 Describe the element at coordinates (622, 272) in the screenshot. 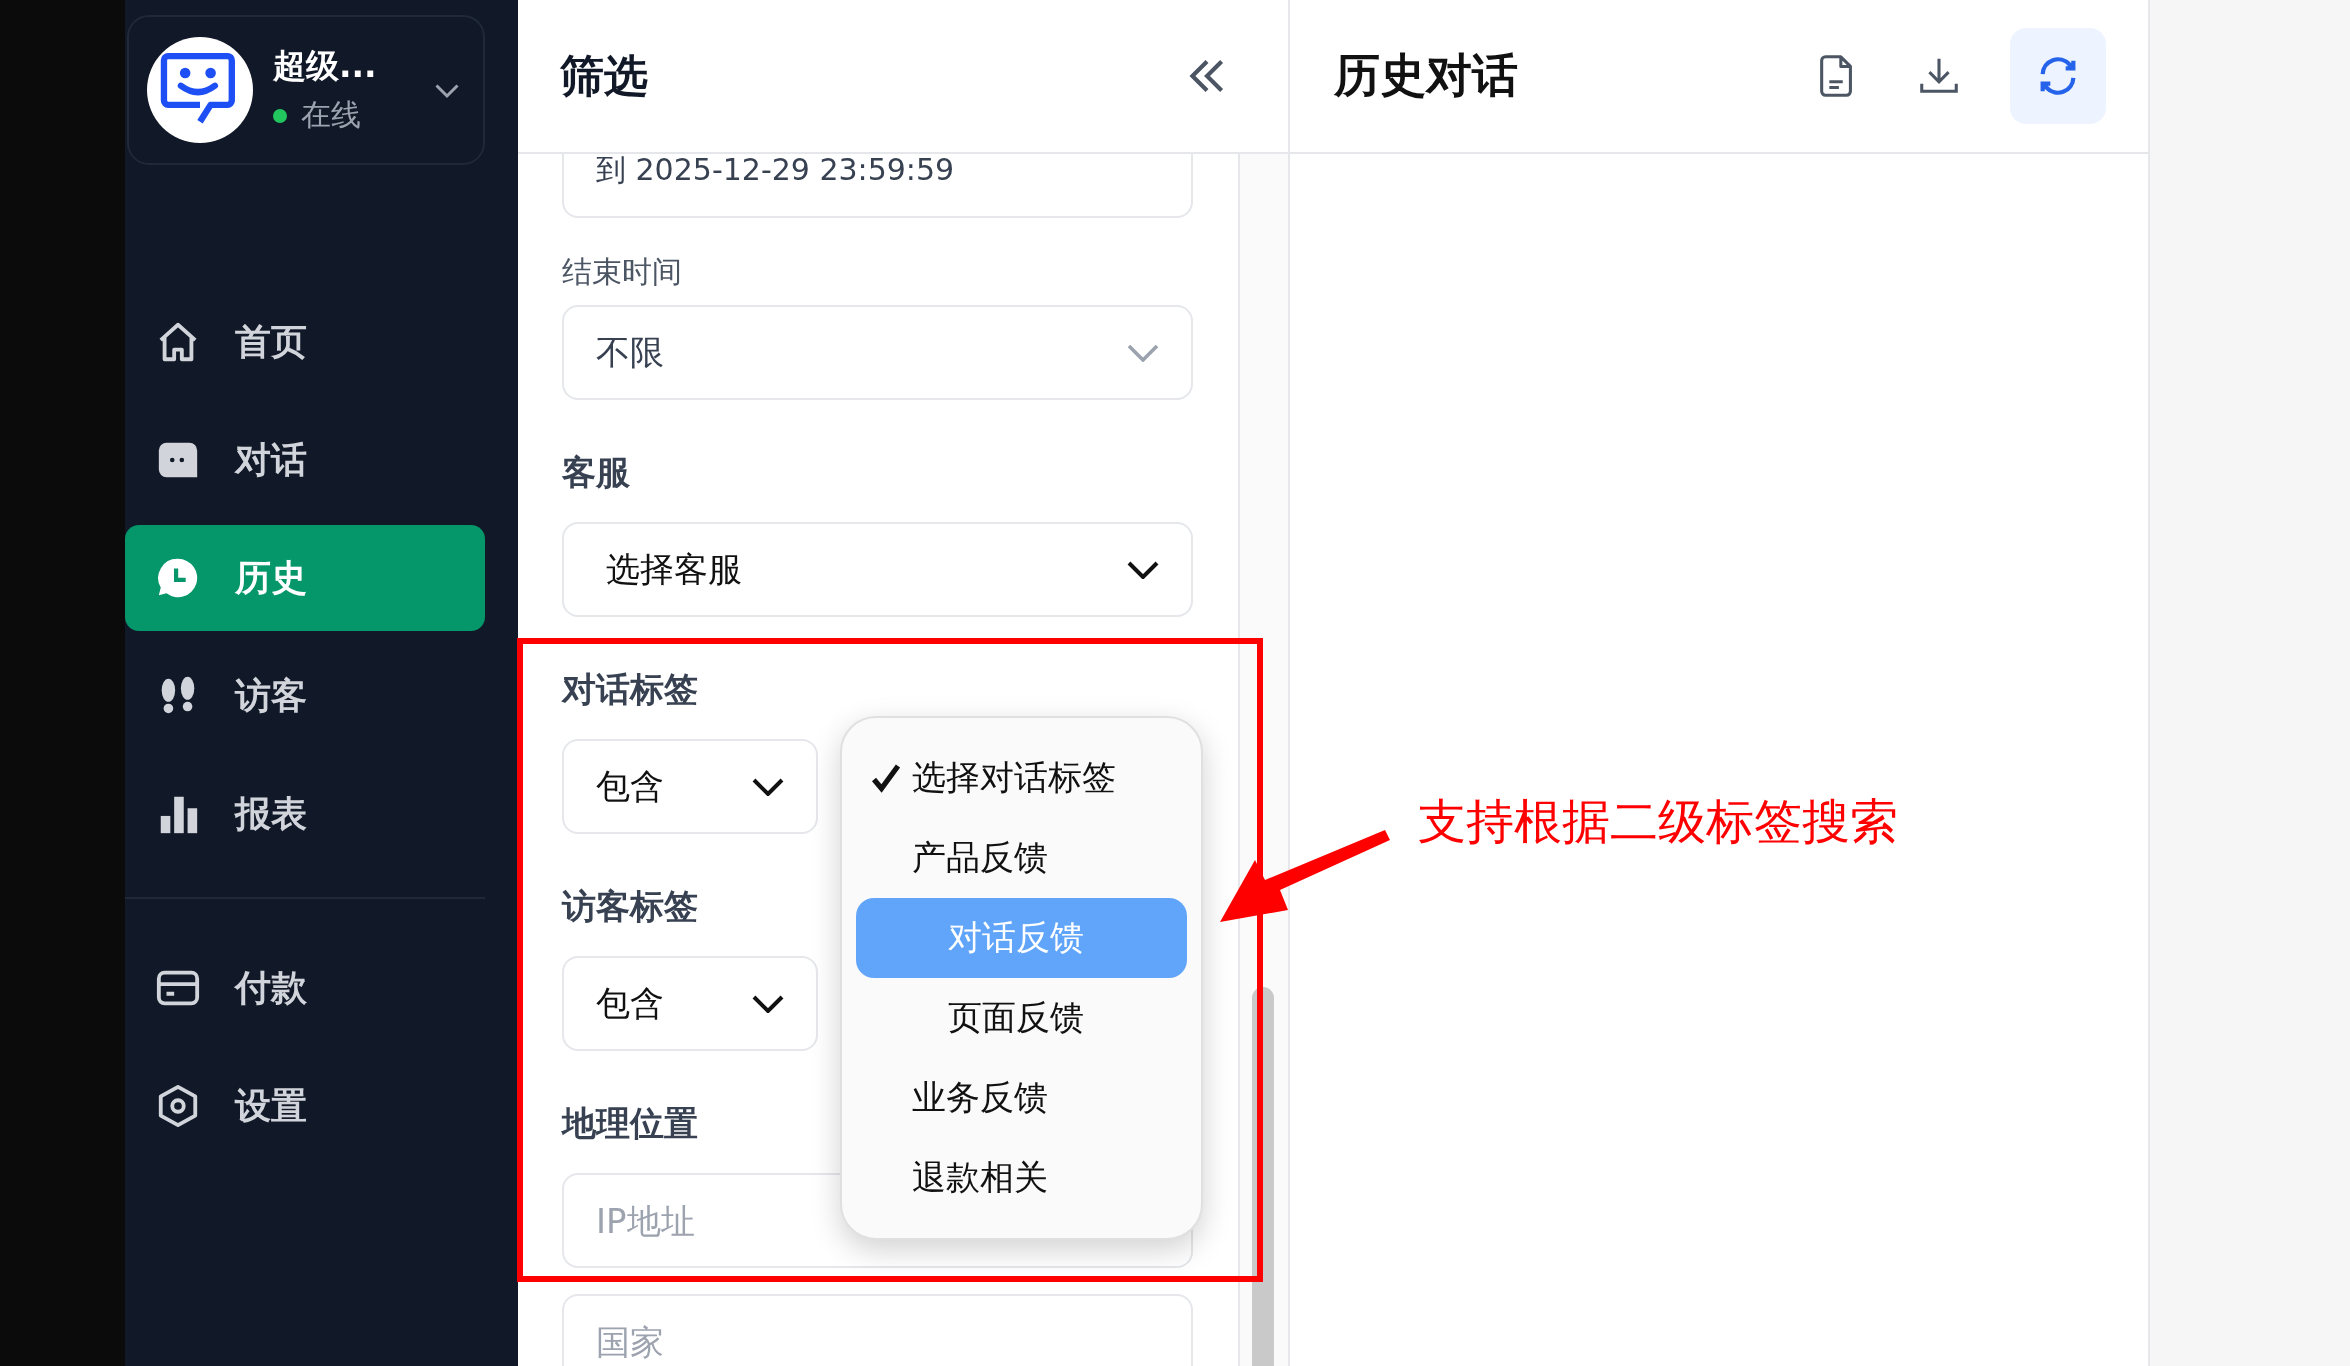

I see `field-label: 结束时间` at that location.